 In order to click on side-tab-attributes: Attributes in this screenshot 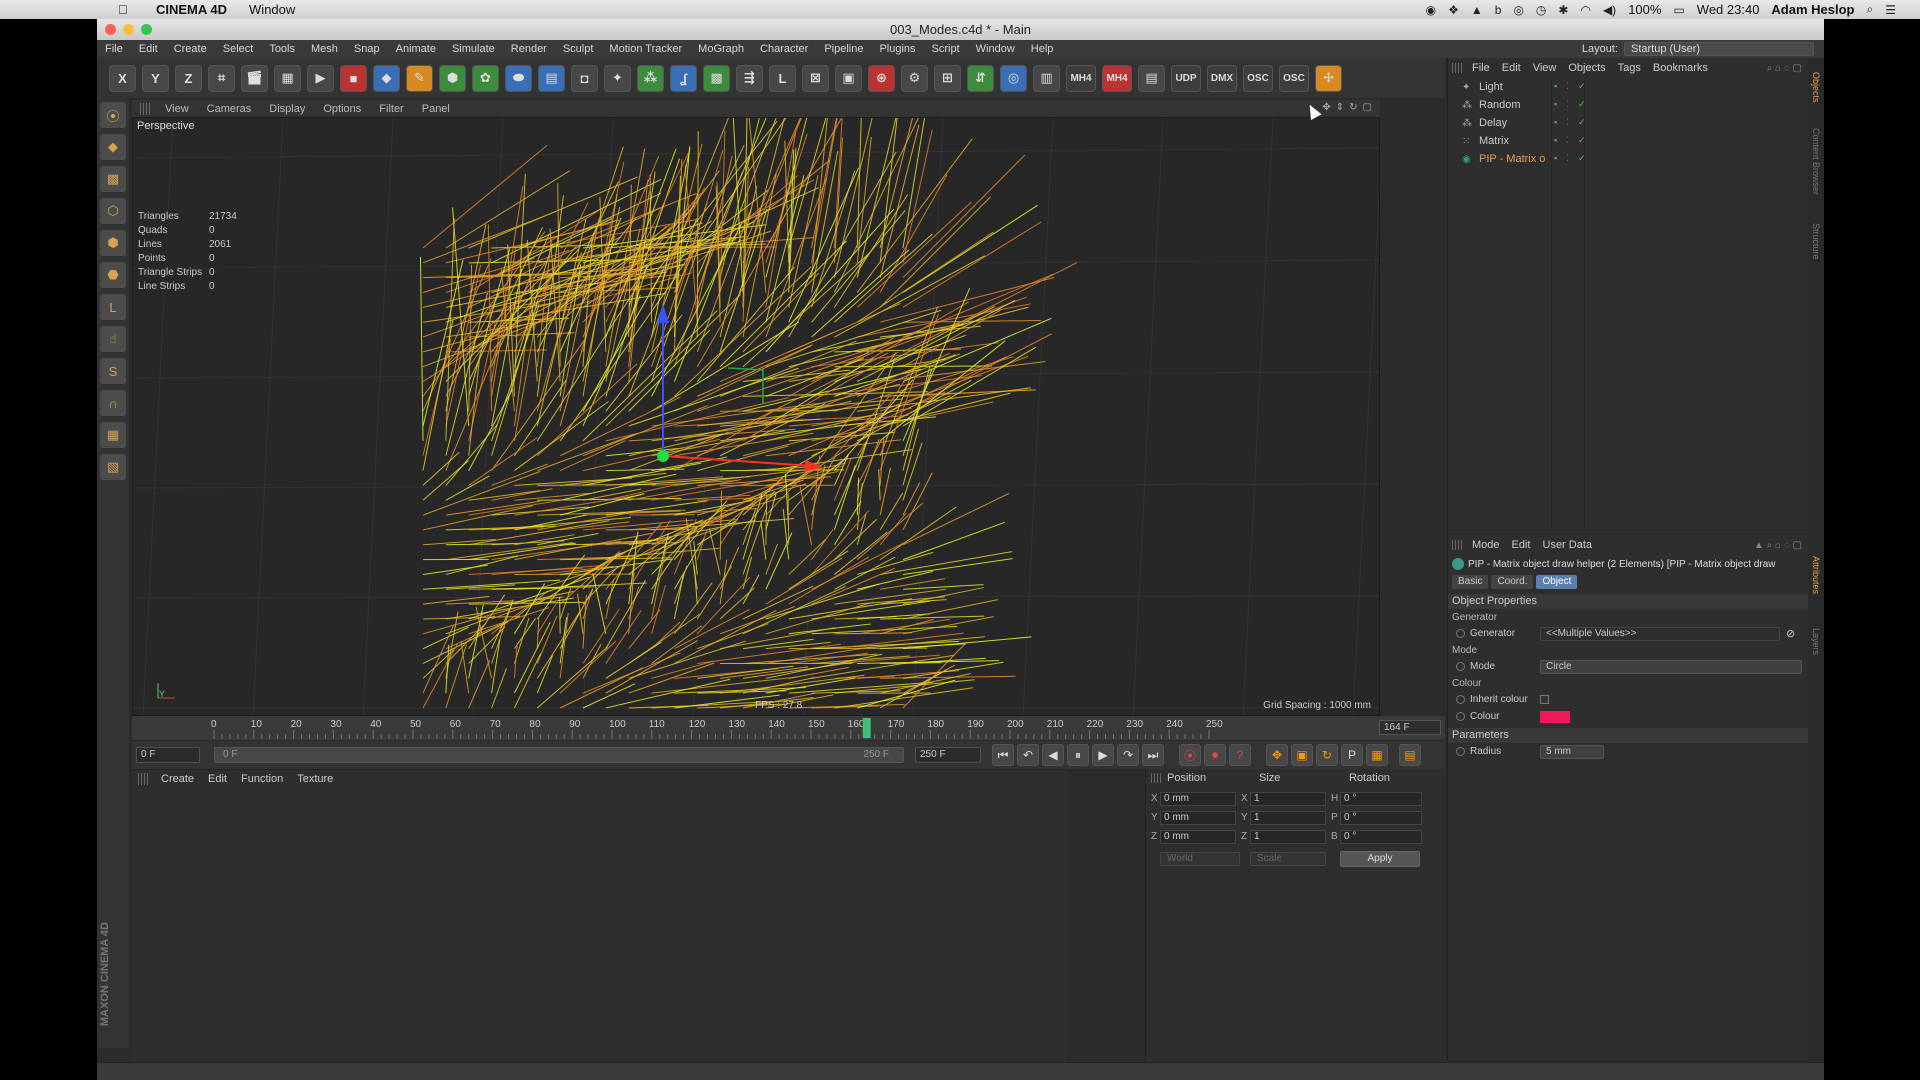, I will do `click(1816, 575)`.